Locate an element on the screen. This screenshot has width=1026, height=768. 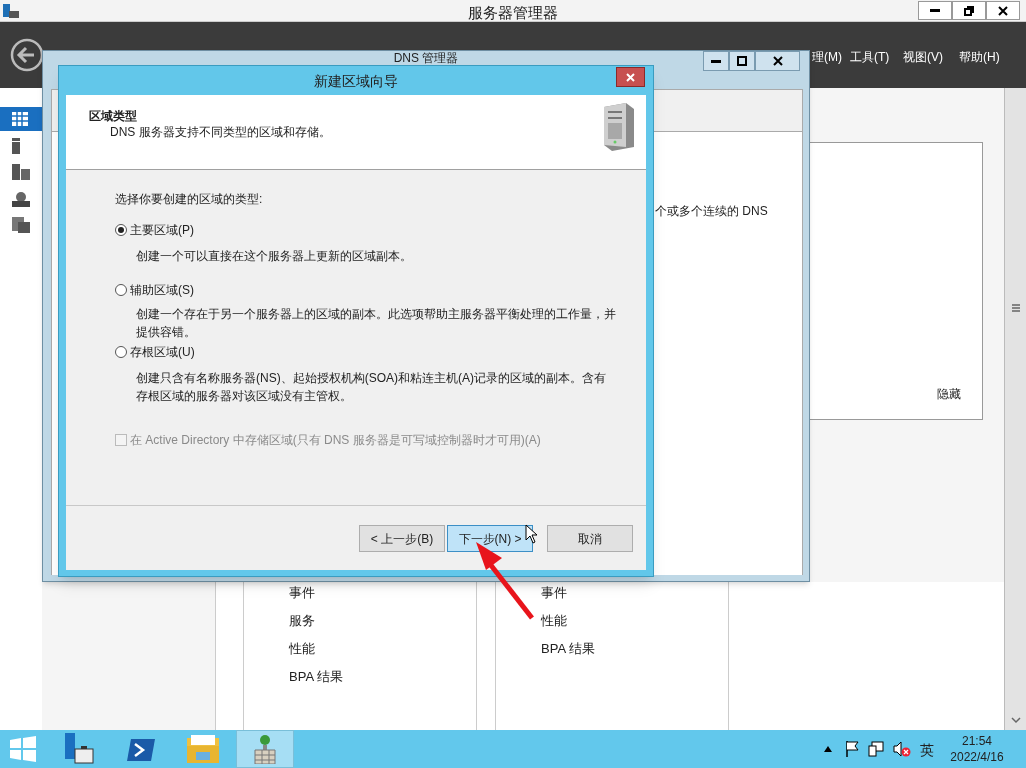
dialog-button: 取消 is located at coordinates (590, 538).